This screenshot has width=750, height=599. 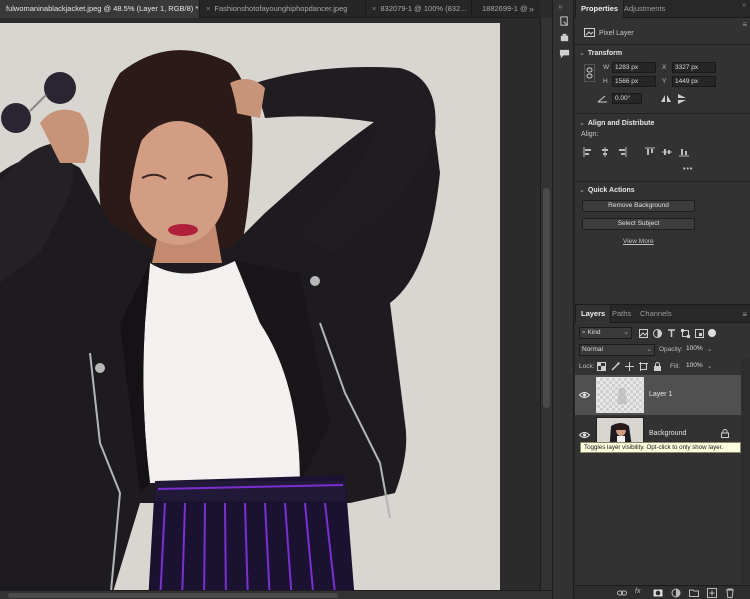 What do you see at coordinates (627, 98) in the screenshot?
I see `angle-field: 0.00°` at bounding box center [627, 98].